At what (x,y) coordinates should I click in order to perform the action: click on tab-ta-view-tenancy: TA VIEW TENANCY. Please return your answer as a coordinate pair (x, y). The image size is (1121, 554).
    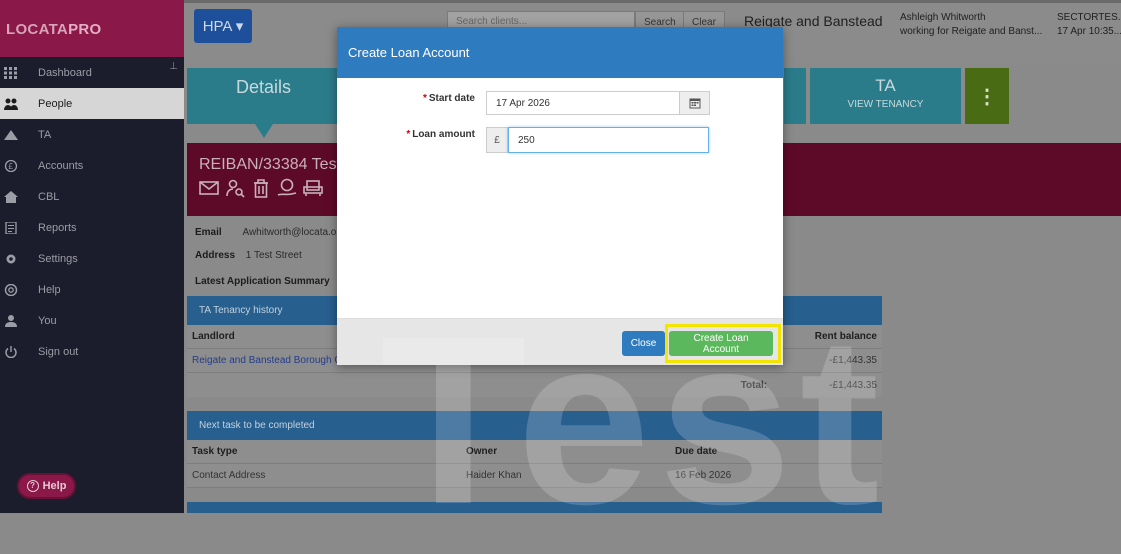
    Looking at the image, I should click on (885, 96).